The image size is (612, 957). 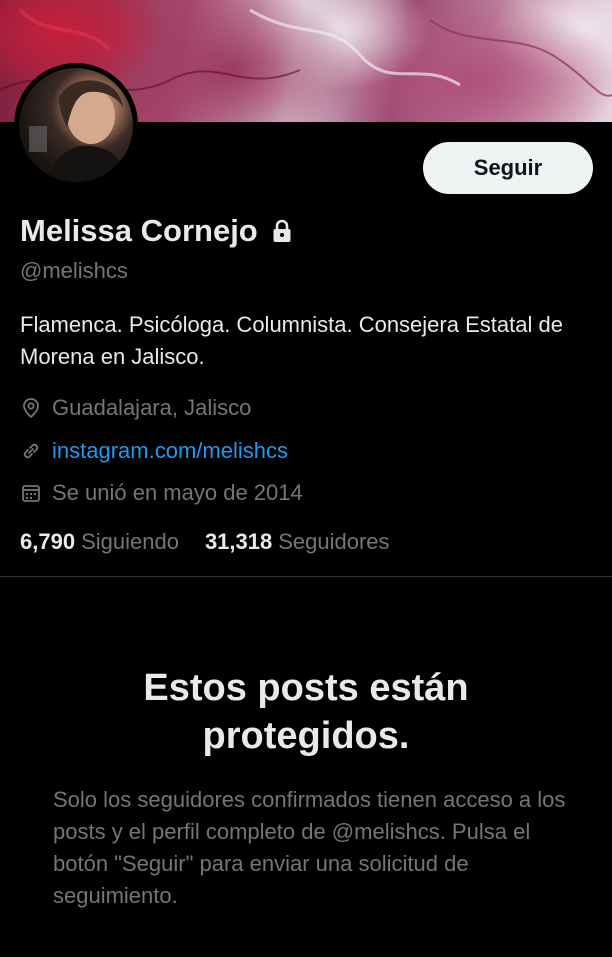 I want to click on followers-stat: 31,318 Seguidores, so click(x=297, y=542).